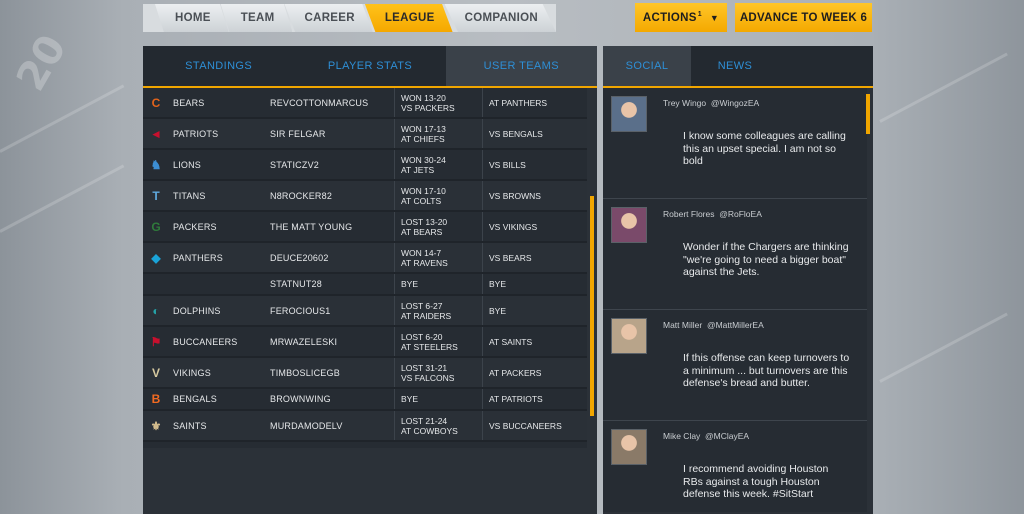 This screenshot has height=514, width=1024. Describe the element at coordinates (438, 257) in the screenshot. I see `last-game: WON 14-7 AT RAVENS` at that location.